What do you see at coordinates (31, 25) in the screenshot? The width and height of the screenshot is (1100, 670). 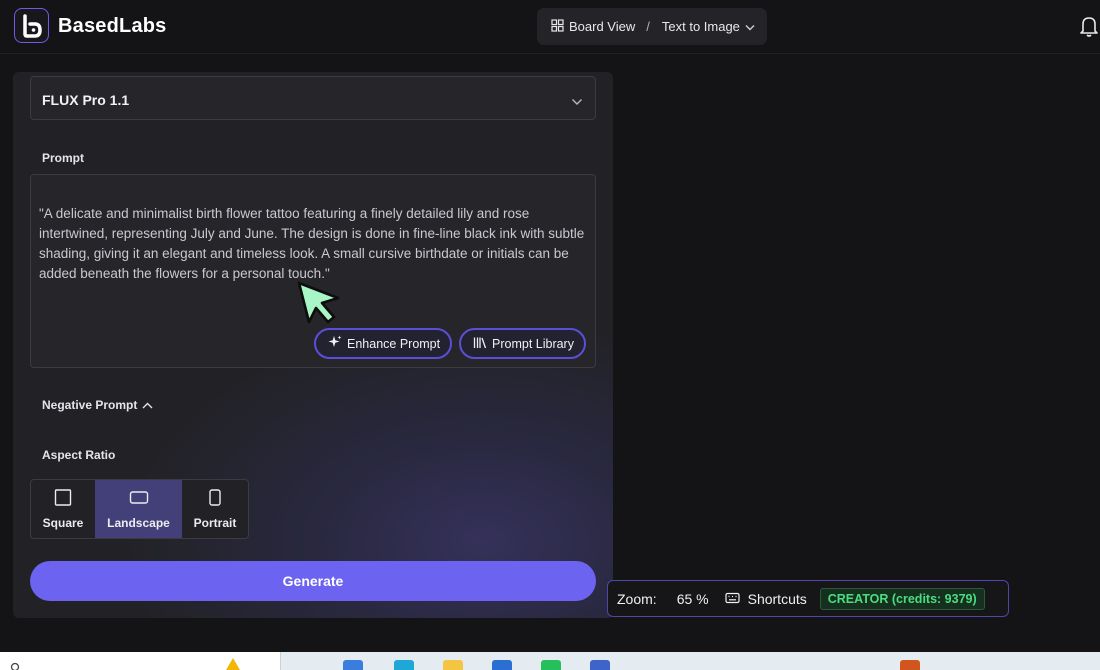 I see `logo-icon` at bounding box center [31, 25].